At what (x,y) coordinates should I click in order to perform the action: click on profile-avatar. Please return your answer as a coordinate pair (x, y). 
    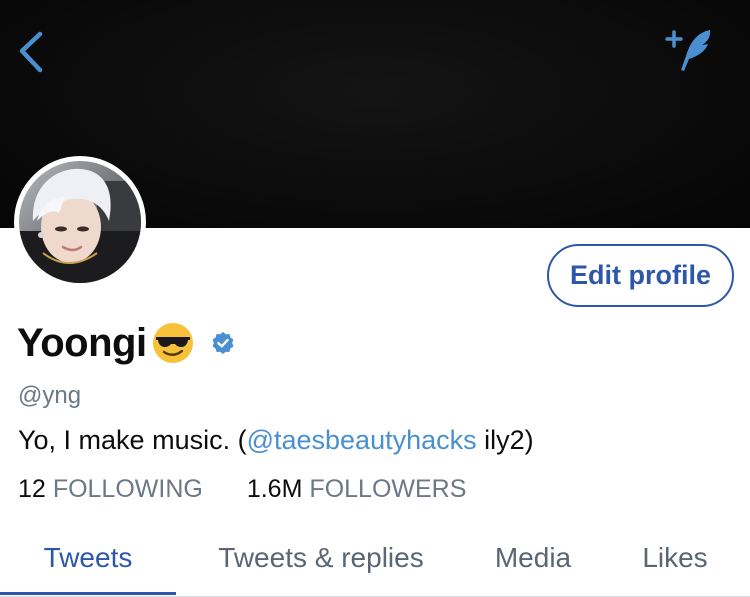
    Looking at the image, I should click on (80, 222).